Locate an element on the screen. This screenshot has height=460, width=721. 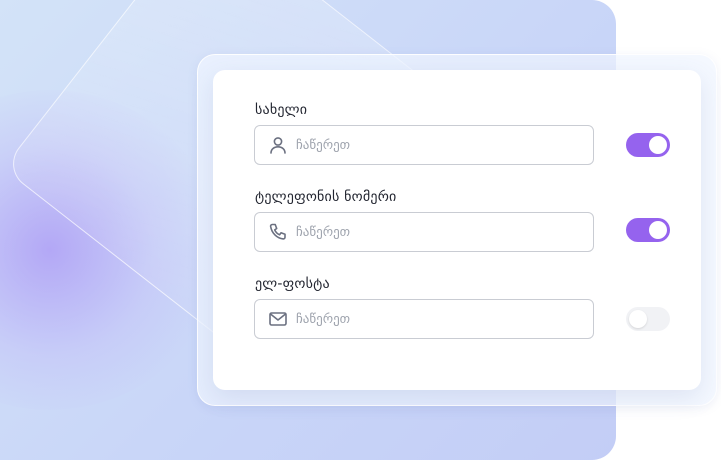
phone-field-label: ტელეფონის ნომერი is located at coordinates (326, 197).